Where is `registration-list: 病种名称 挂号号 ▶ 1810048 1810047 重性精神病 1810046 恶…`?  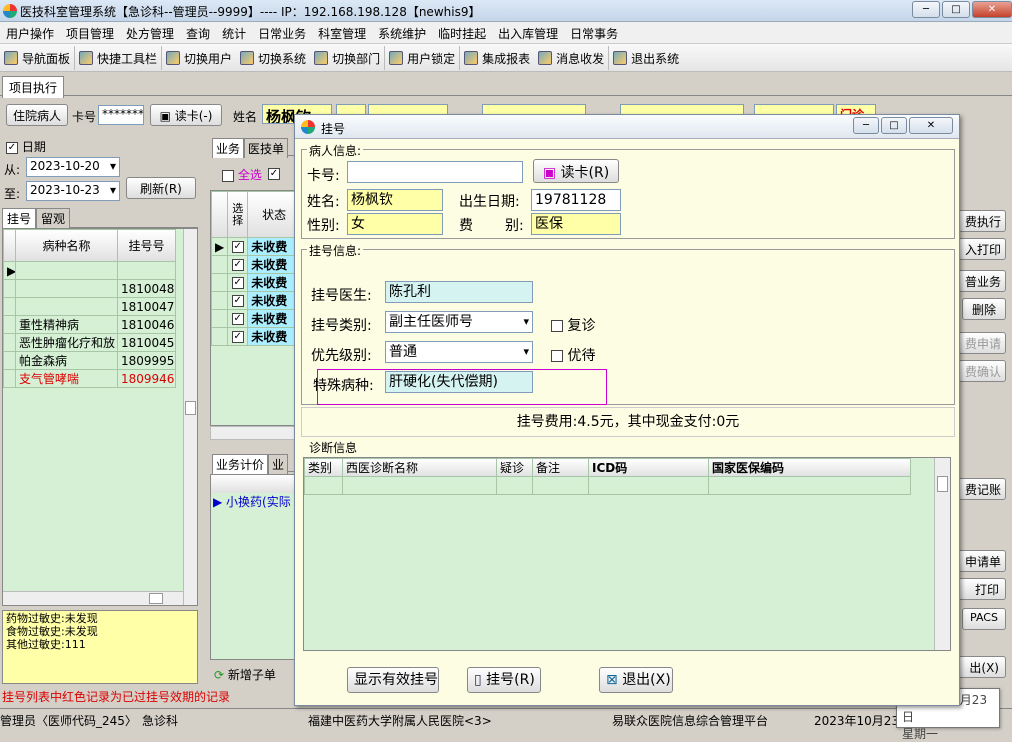
registration-list: 病种名称 挂号号 ▶ 1810048 1810047 重性精神病 1810046 恶… is located at coordinates (100, 417).